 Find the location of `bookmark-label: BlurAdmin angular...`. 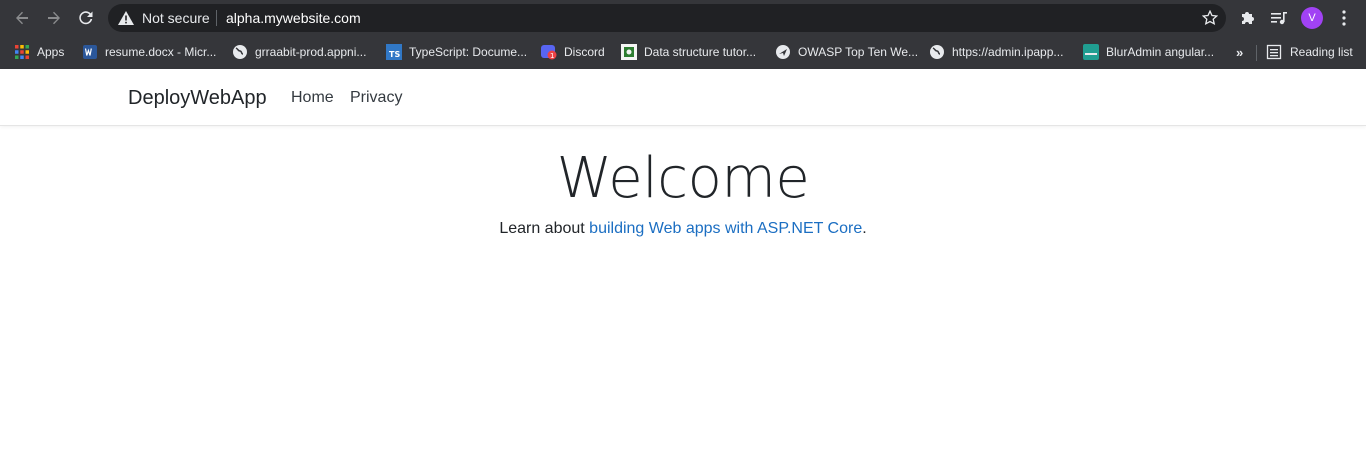

bookmark-label: BlurAdmin angular... is located at coordinates (1160, 52).